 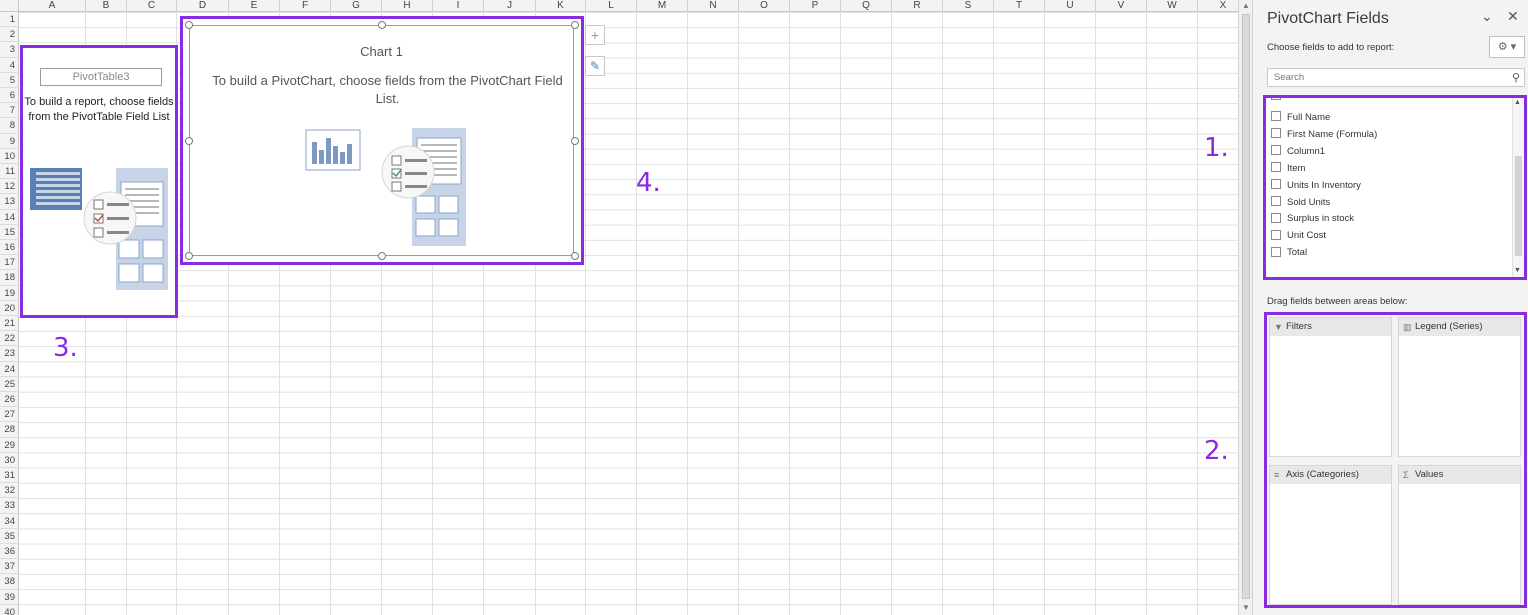 What do you see at coordinates (611, 6) in the screenshot?
I see `column-header: L` at bounding box center [611, 6].